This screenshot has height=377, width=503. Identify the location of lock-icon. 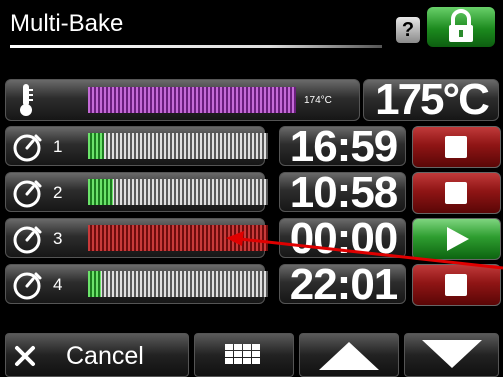
(461, 25).